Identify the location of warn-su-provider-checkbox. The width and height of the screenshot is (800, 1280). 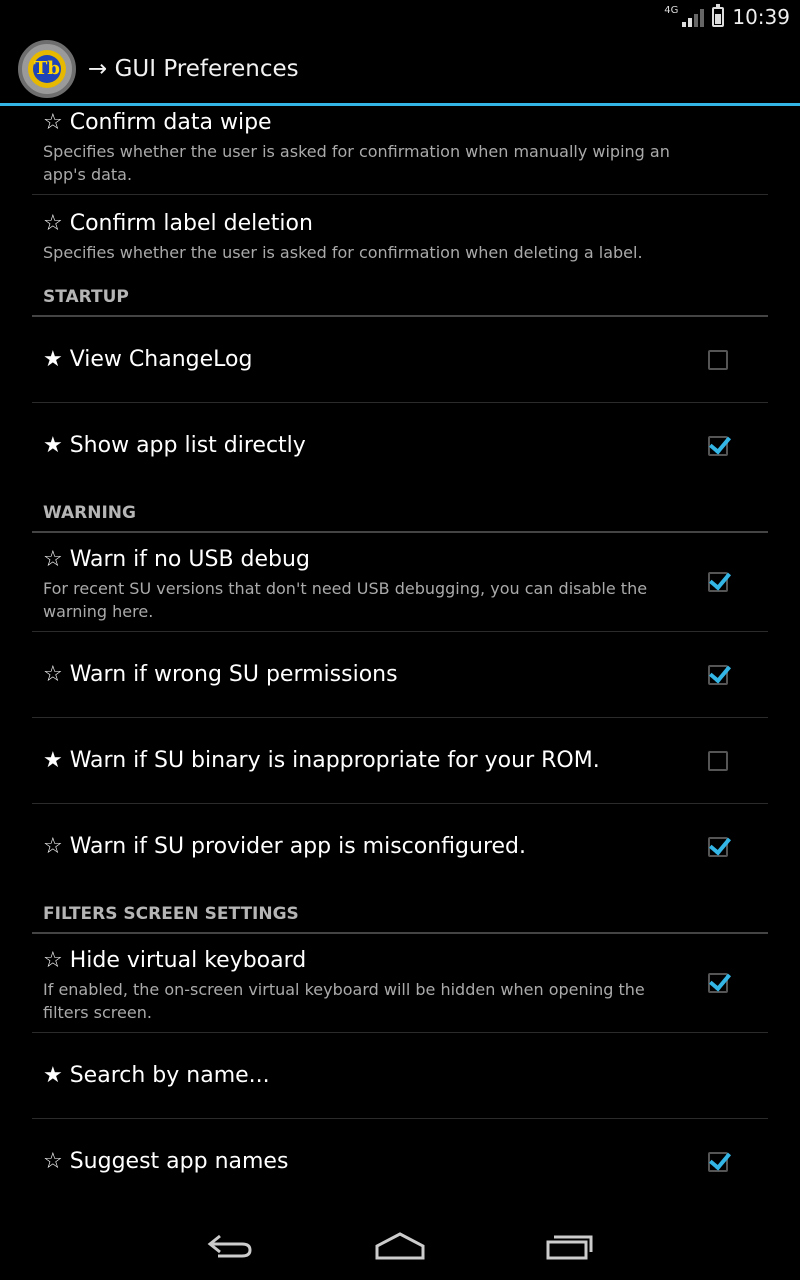
(718, 847).